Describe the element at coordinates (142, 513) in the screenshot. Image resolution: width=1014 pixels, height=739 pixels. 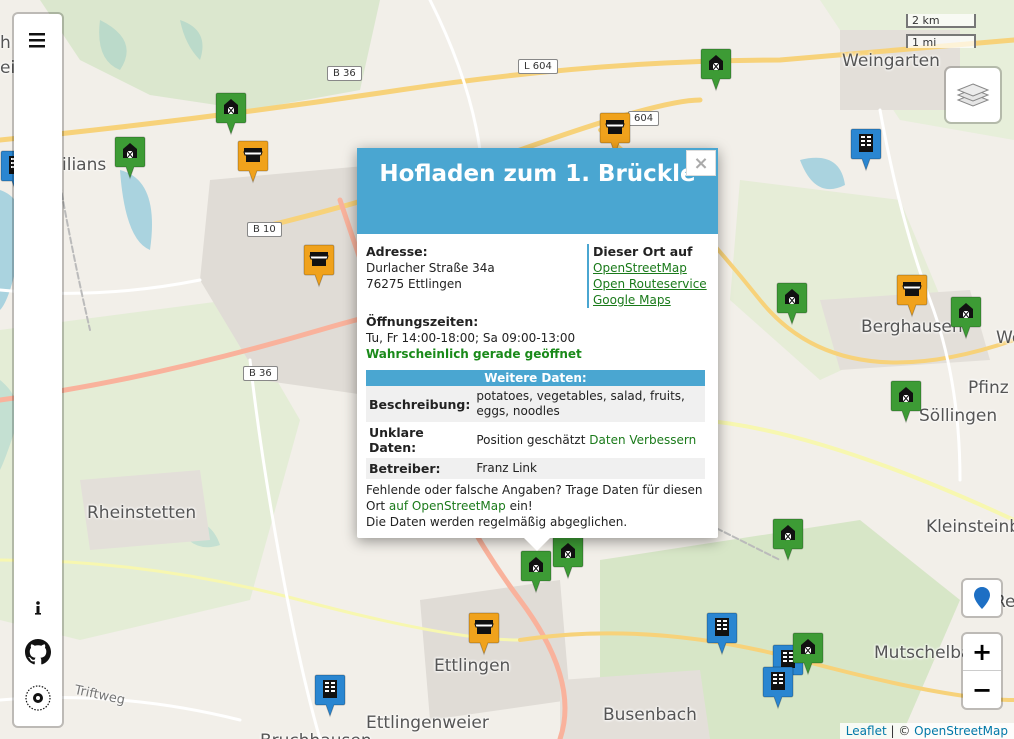
I see `place-label: Rheinstetten` at that location.